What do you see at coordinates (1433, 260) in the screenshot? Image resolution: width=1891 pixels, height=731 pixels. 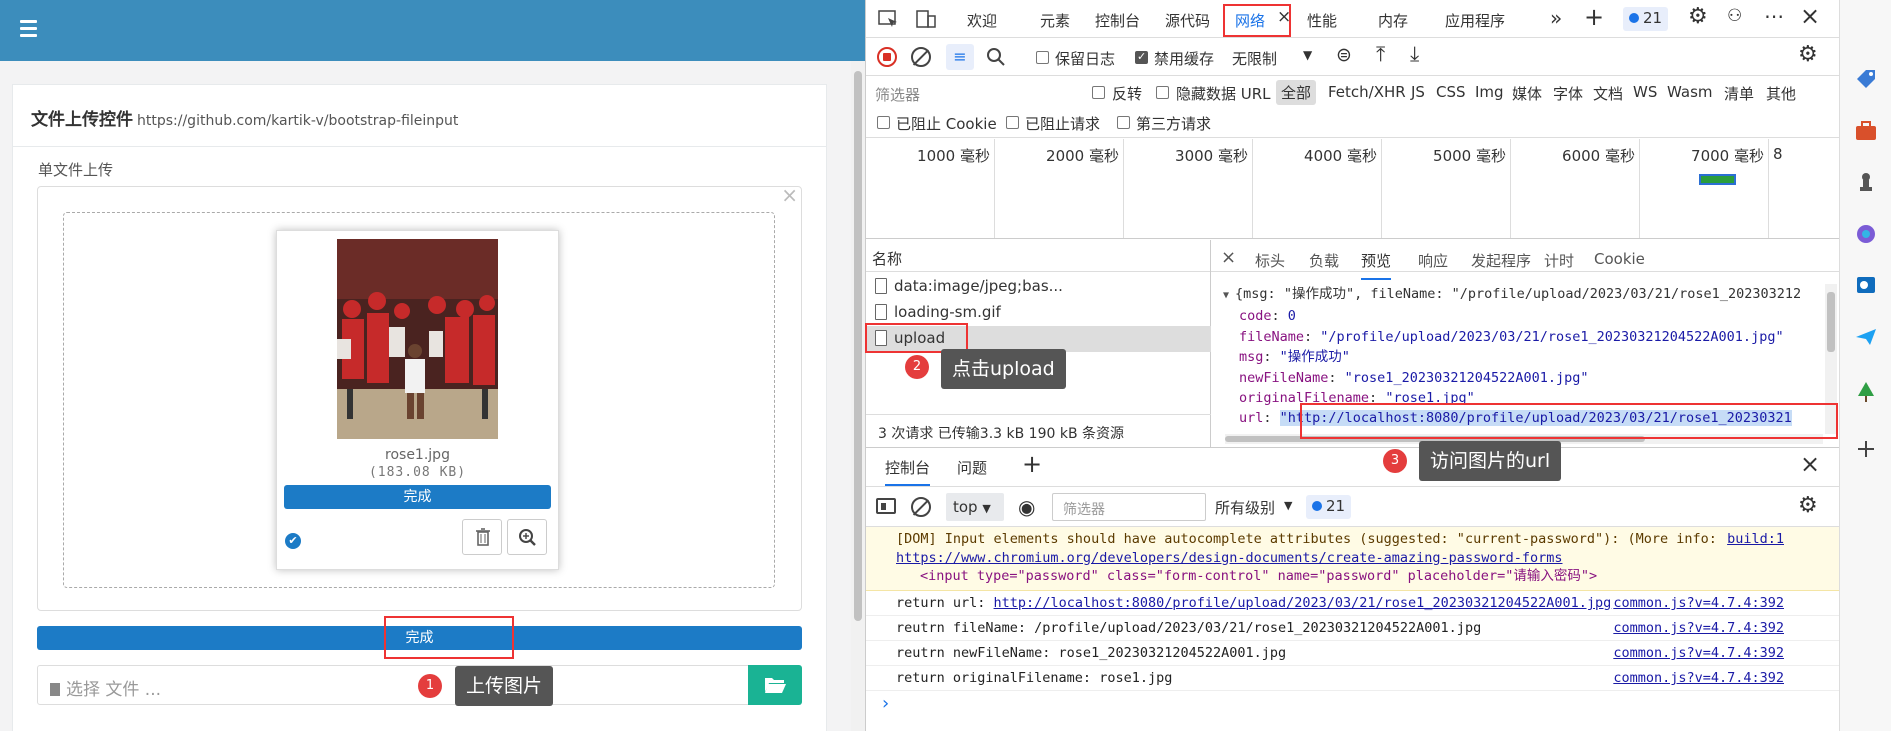 I see `details-tab-response: 响应` at bounding box center [1433, 260].